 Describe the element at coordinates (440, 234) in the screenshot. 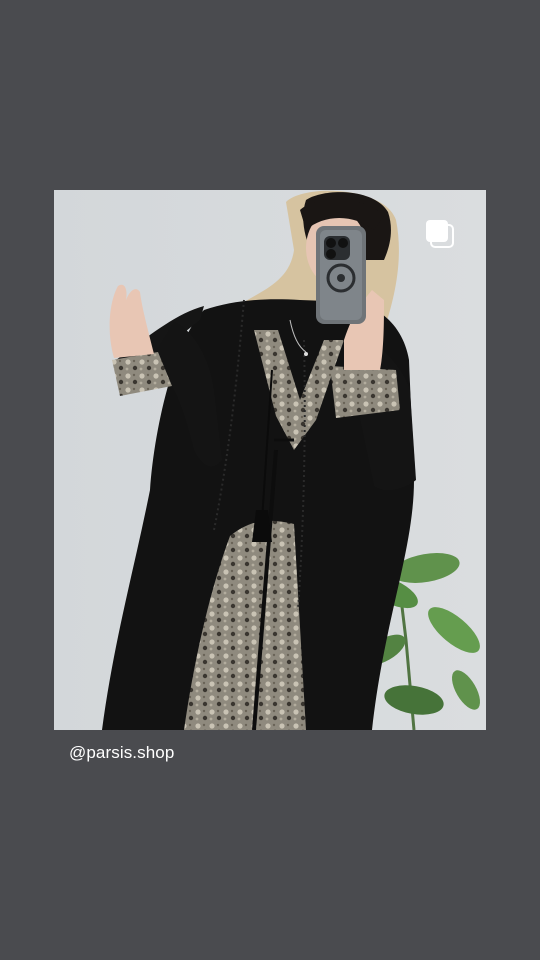

I see `multiple-images-icon` at that location.